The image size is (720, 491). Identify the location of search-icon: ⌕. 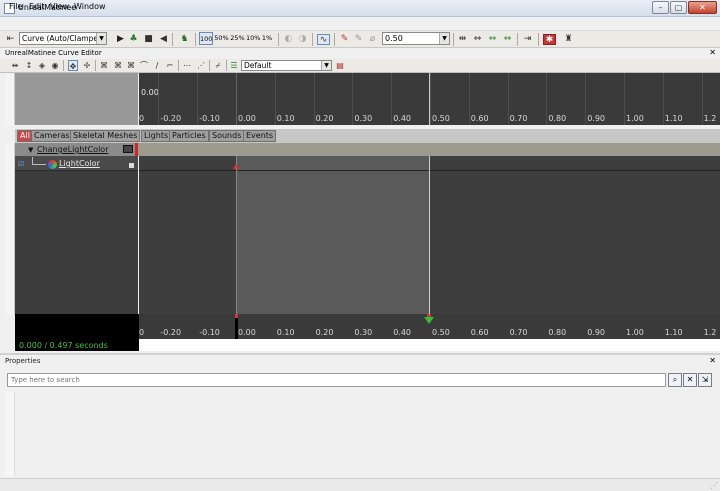
(675, 380).